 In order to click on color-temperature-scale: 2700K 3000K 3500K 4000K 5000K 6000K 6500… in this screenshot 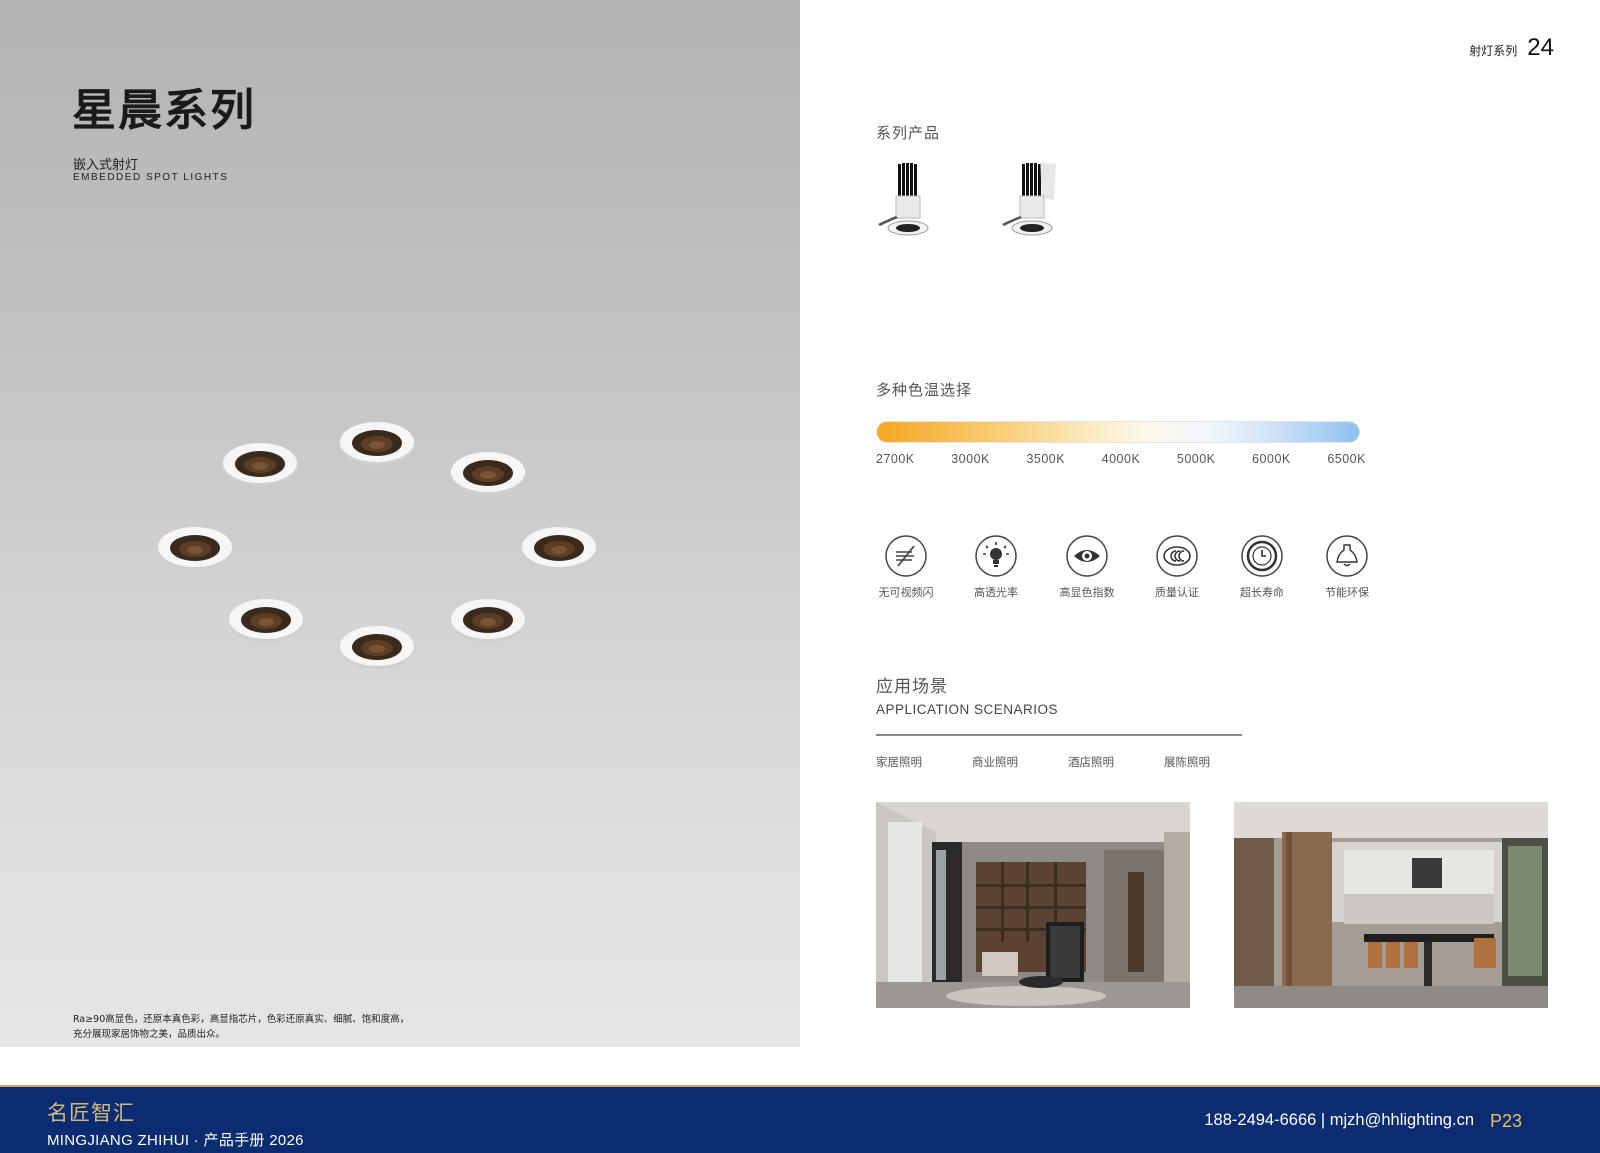, I will do `click(1121, 459)`.